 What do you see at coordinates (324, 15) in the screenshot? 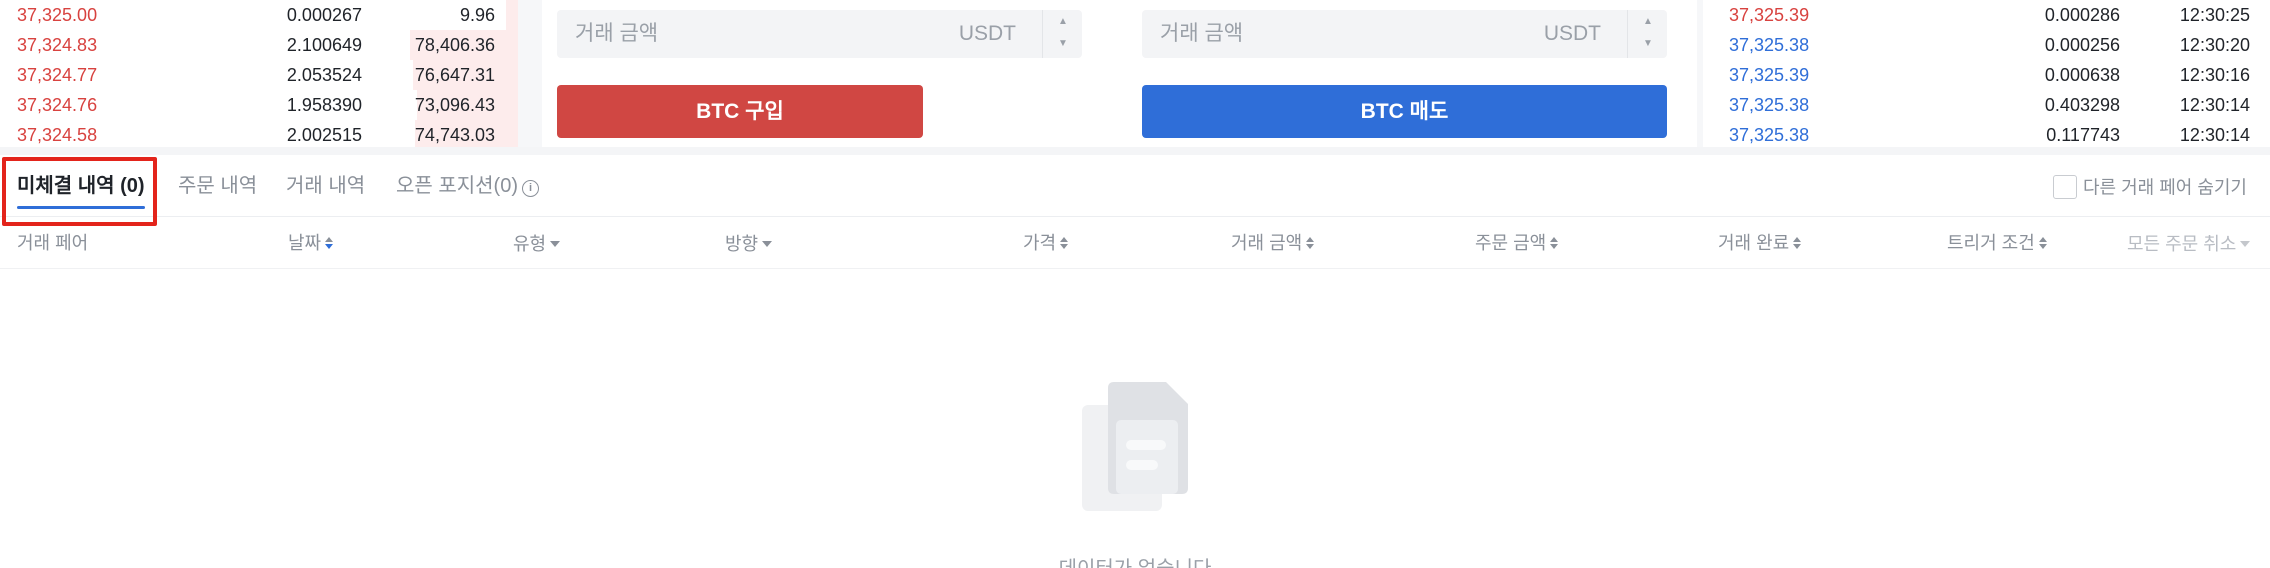
I see `ask-amount: 0.000267` at bounding box center [324, 15].